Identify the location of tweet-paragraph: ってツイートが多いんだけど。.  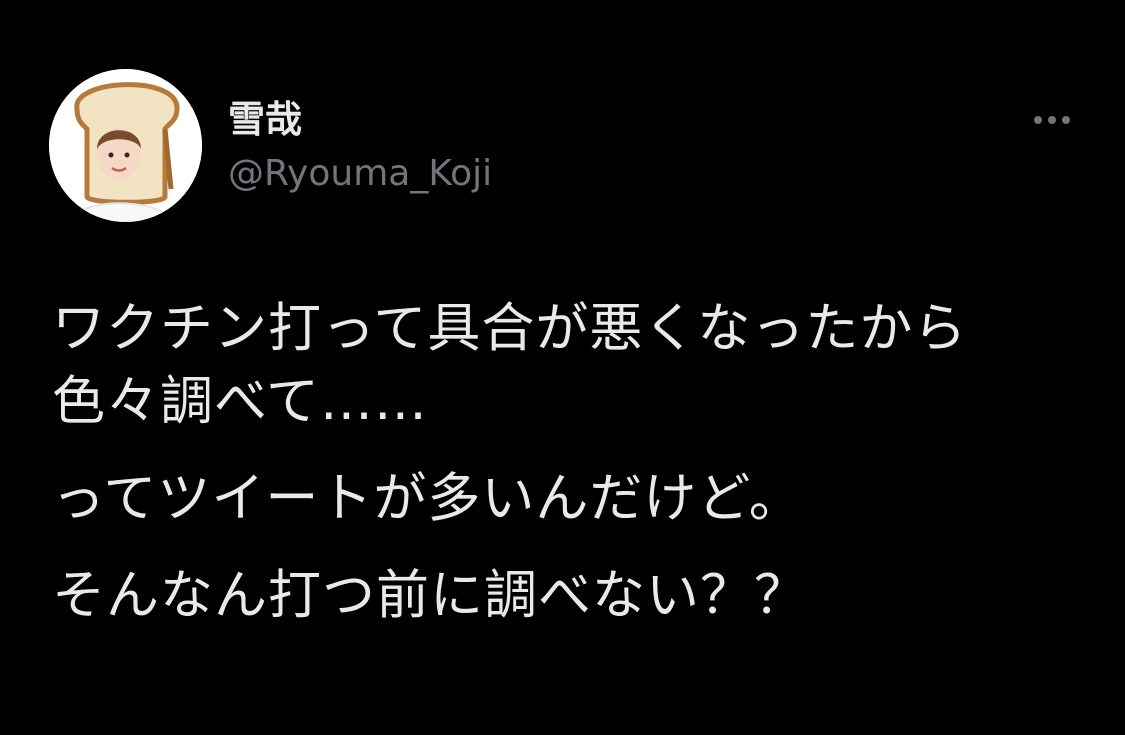
(427, 498).